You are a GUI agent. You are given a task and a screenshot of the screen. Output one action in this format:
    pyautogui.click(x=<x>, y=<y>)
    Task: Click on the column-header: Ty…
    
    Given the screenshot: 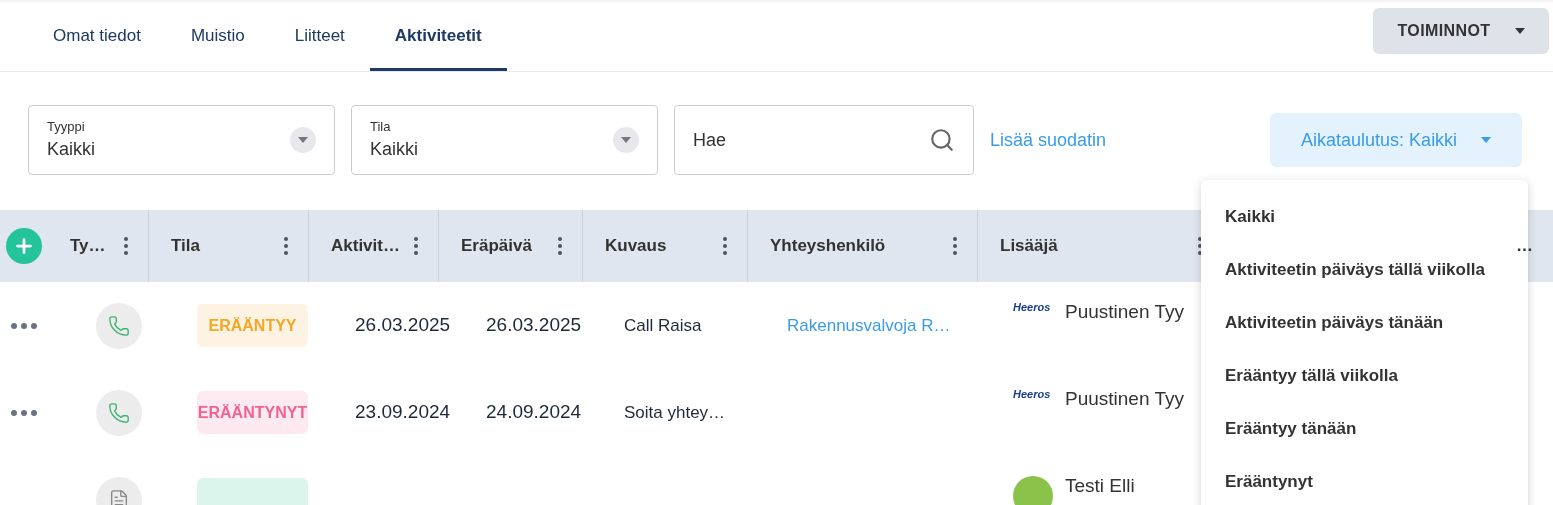 What is the action you would take?
    pyautogui.click(x=88, y=246)
    